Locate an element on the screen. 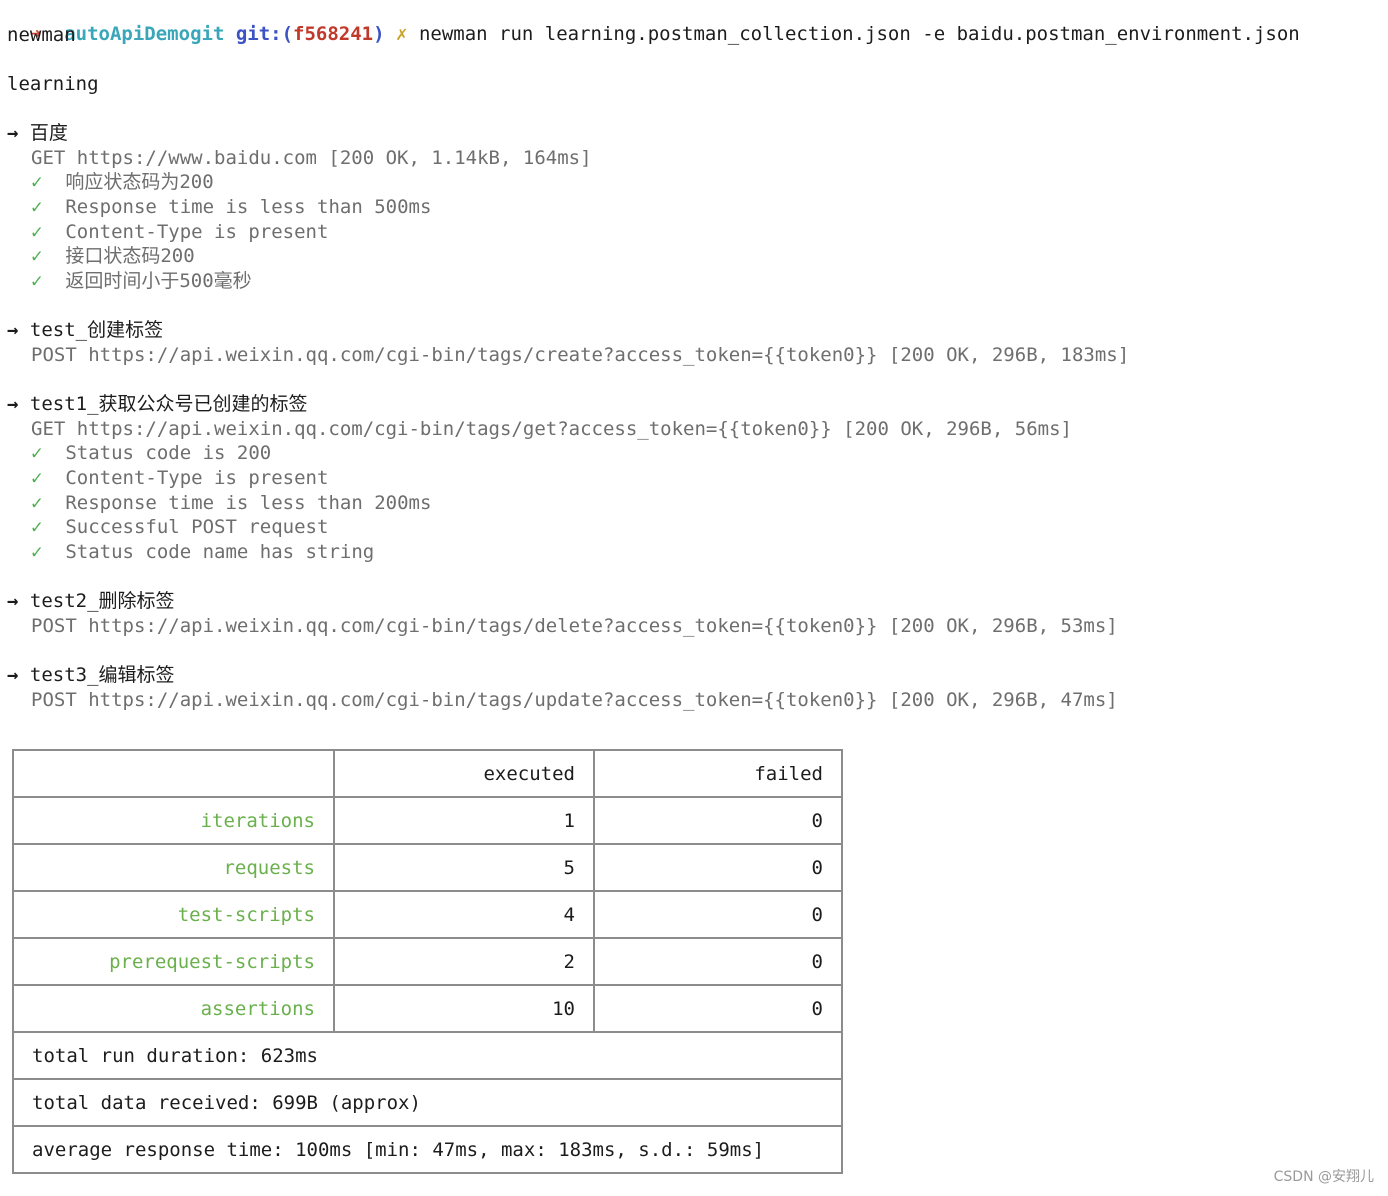 The height and width of the screenshot is (1196, 1388). assertion-item: ✓ Successful POST request is located at coordinates (179, 527).